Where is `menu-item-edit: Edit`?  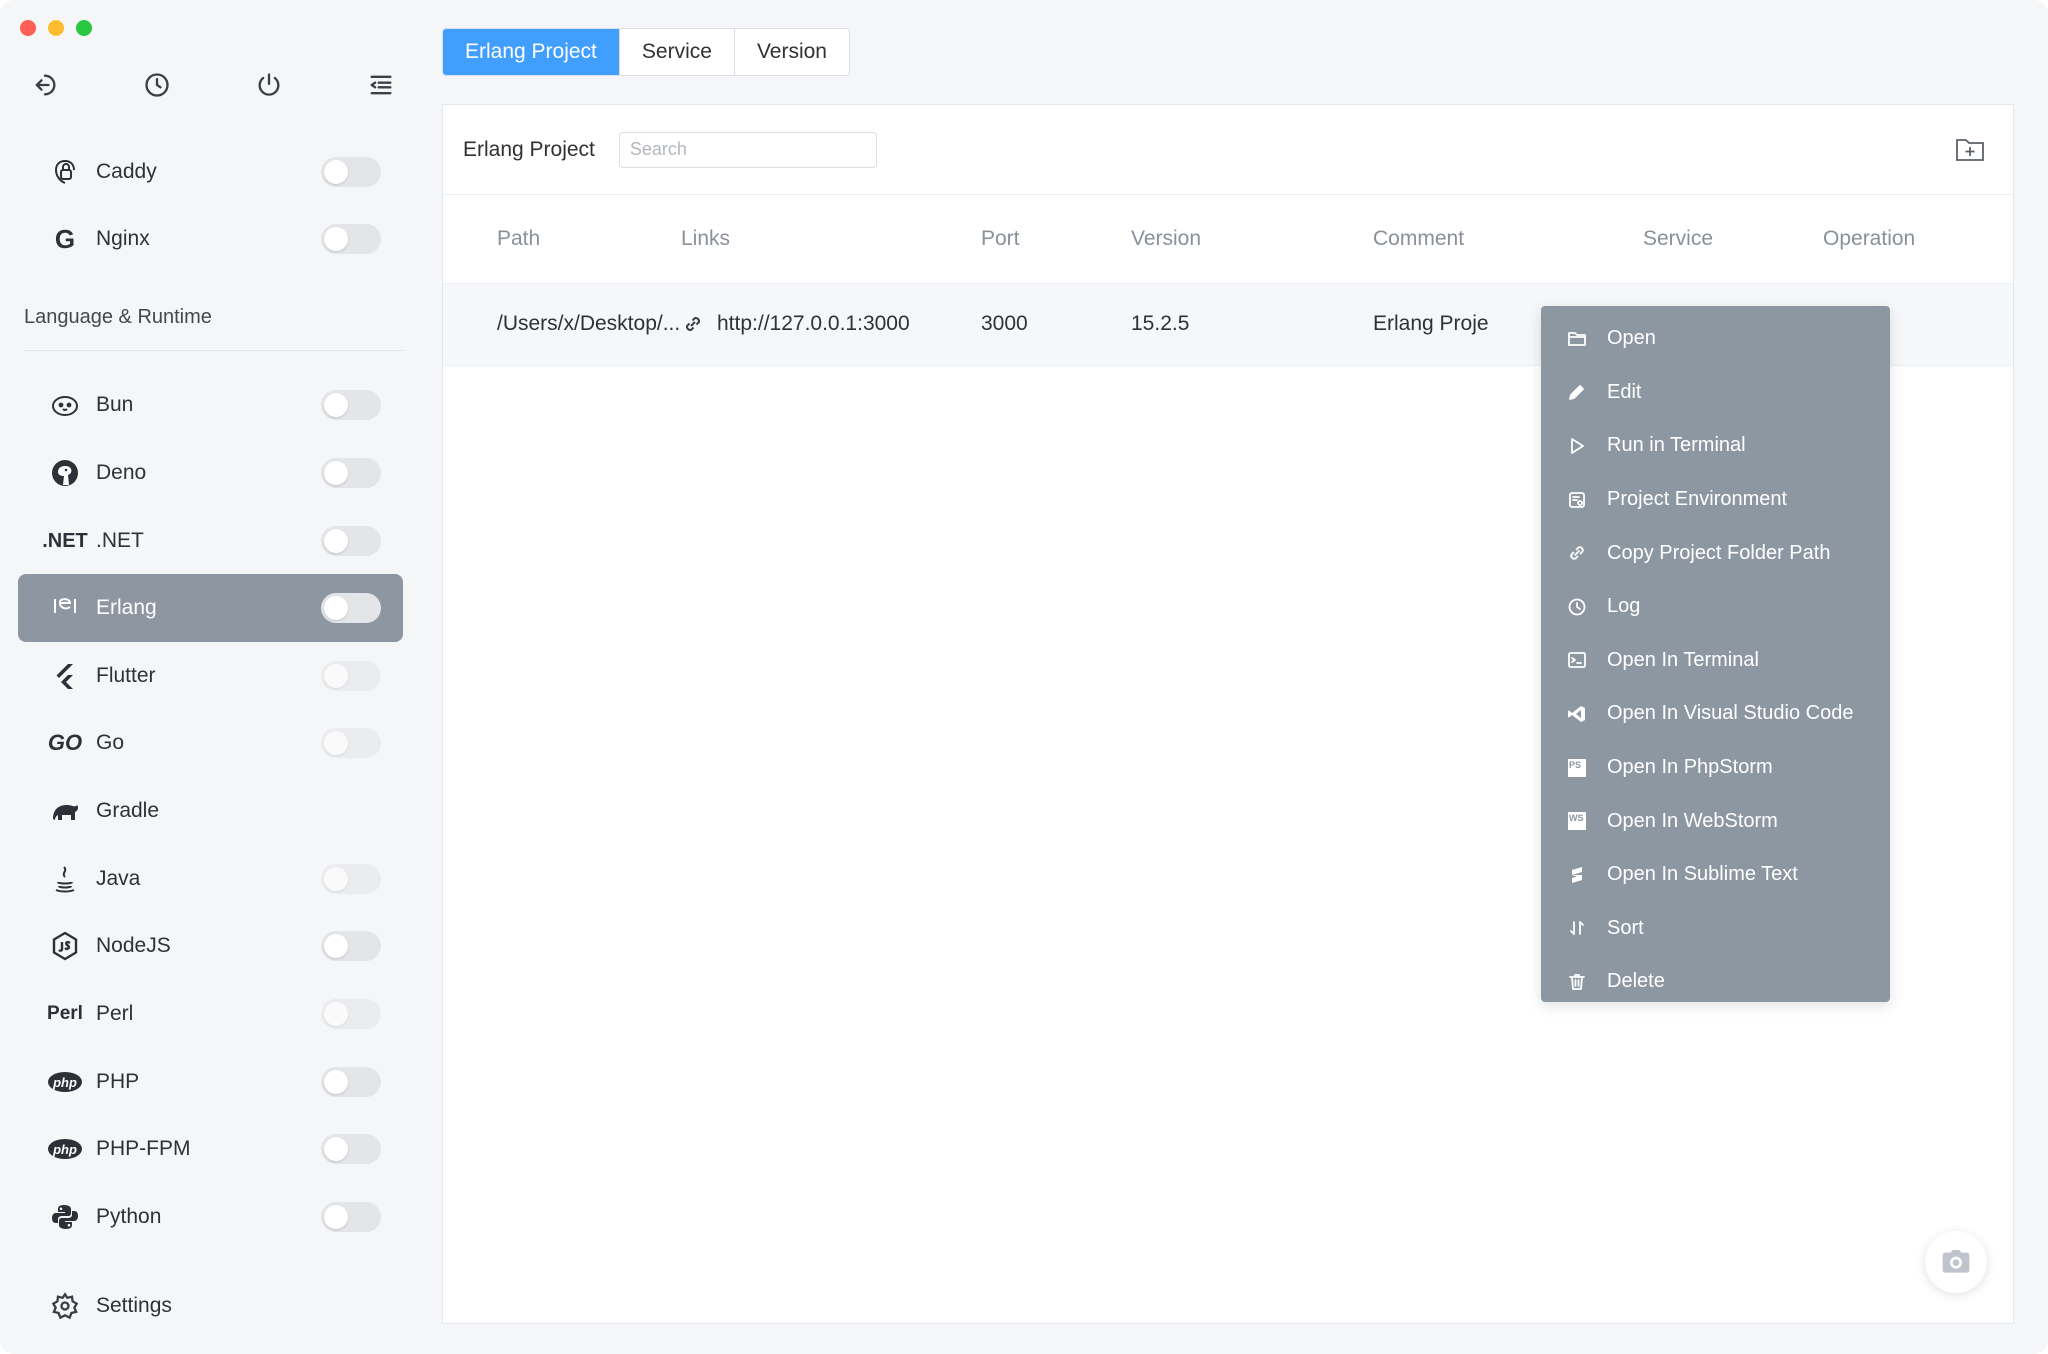 menu-item-edit: Edit is located at coordinates (1715, 393).